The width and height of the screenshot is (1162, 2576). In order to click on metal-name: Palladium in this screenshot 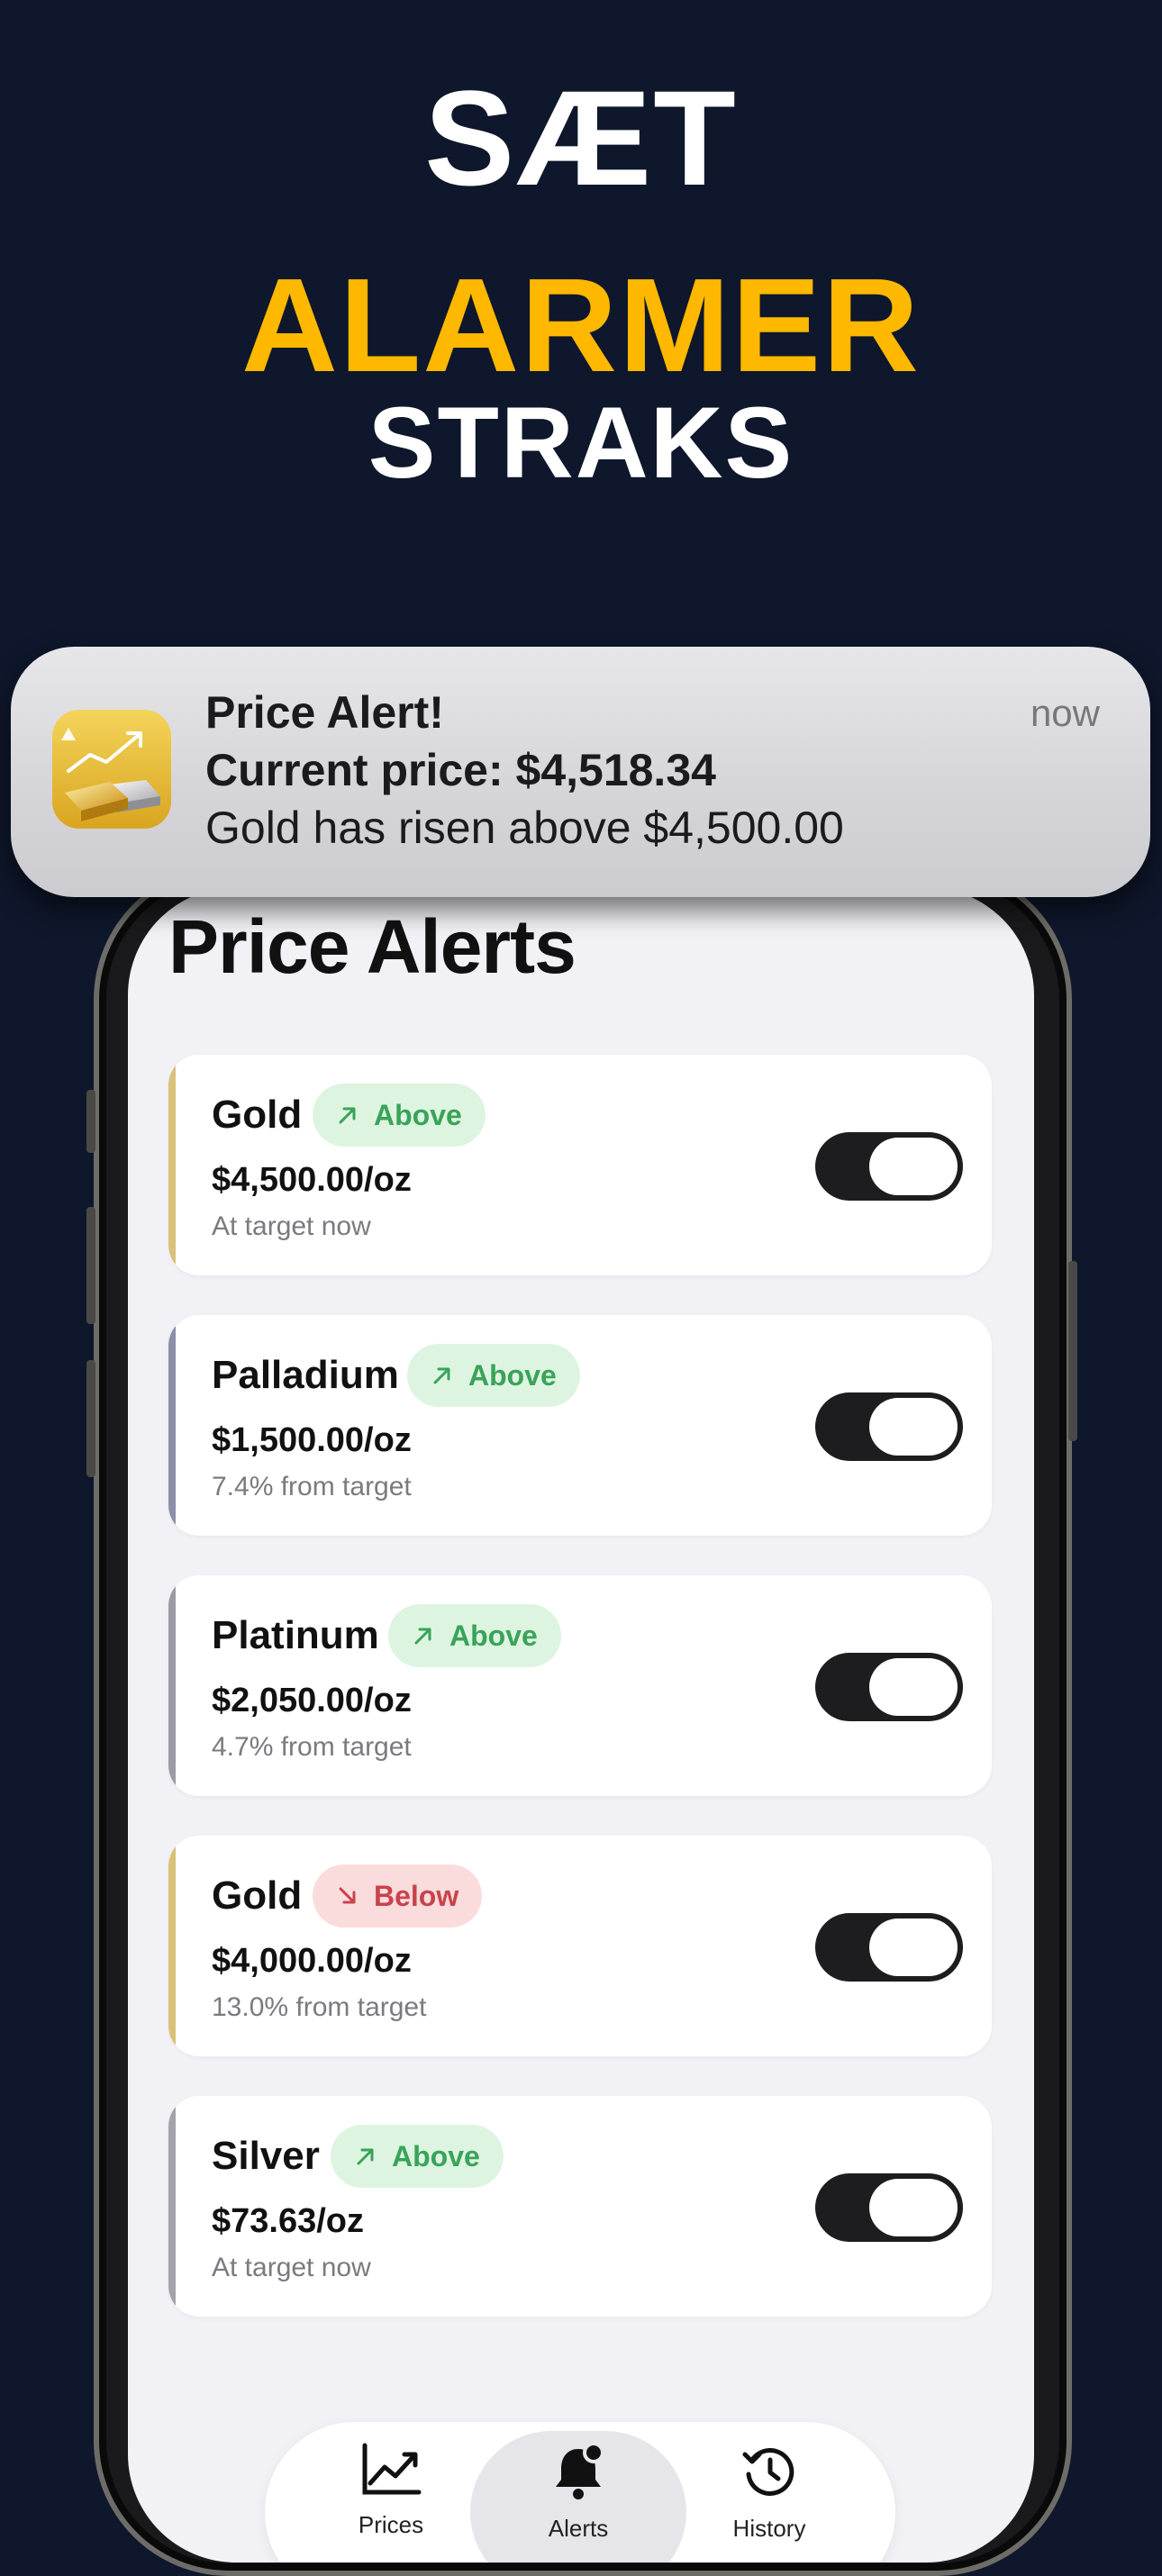, I will do `click(306, 1375)`.